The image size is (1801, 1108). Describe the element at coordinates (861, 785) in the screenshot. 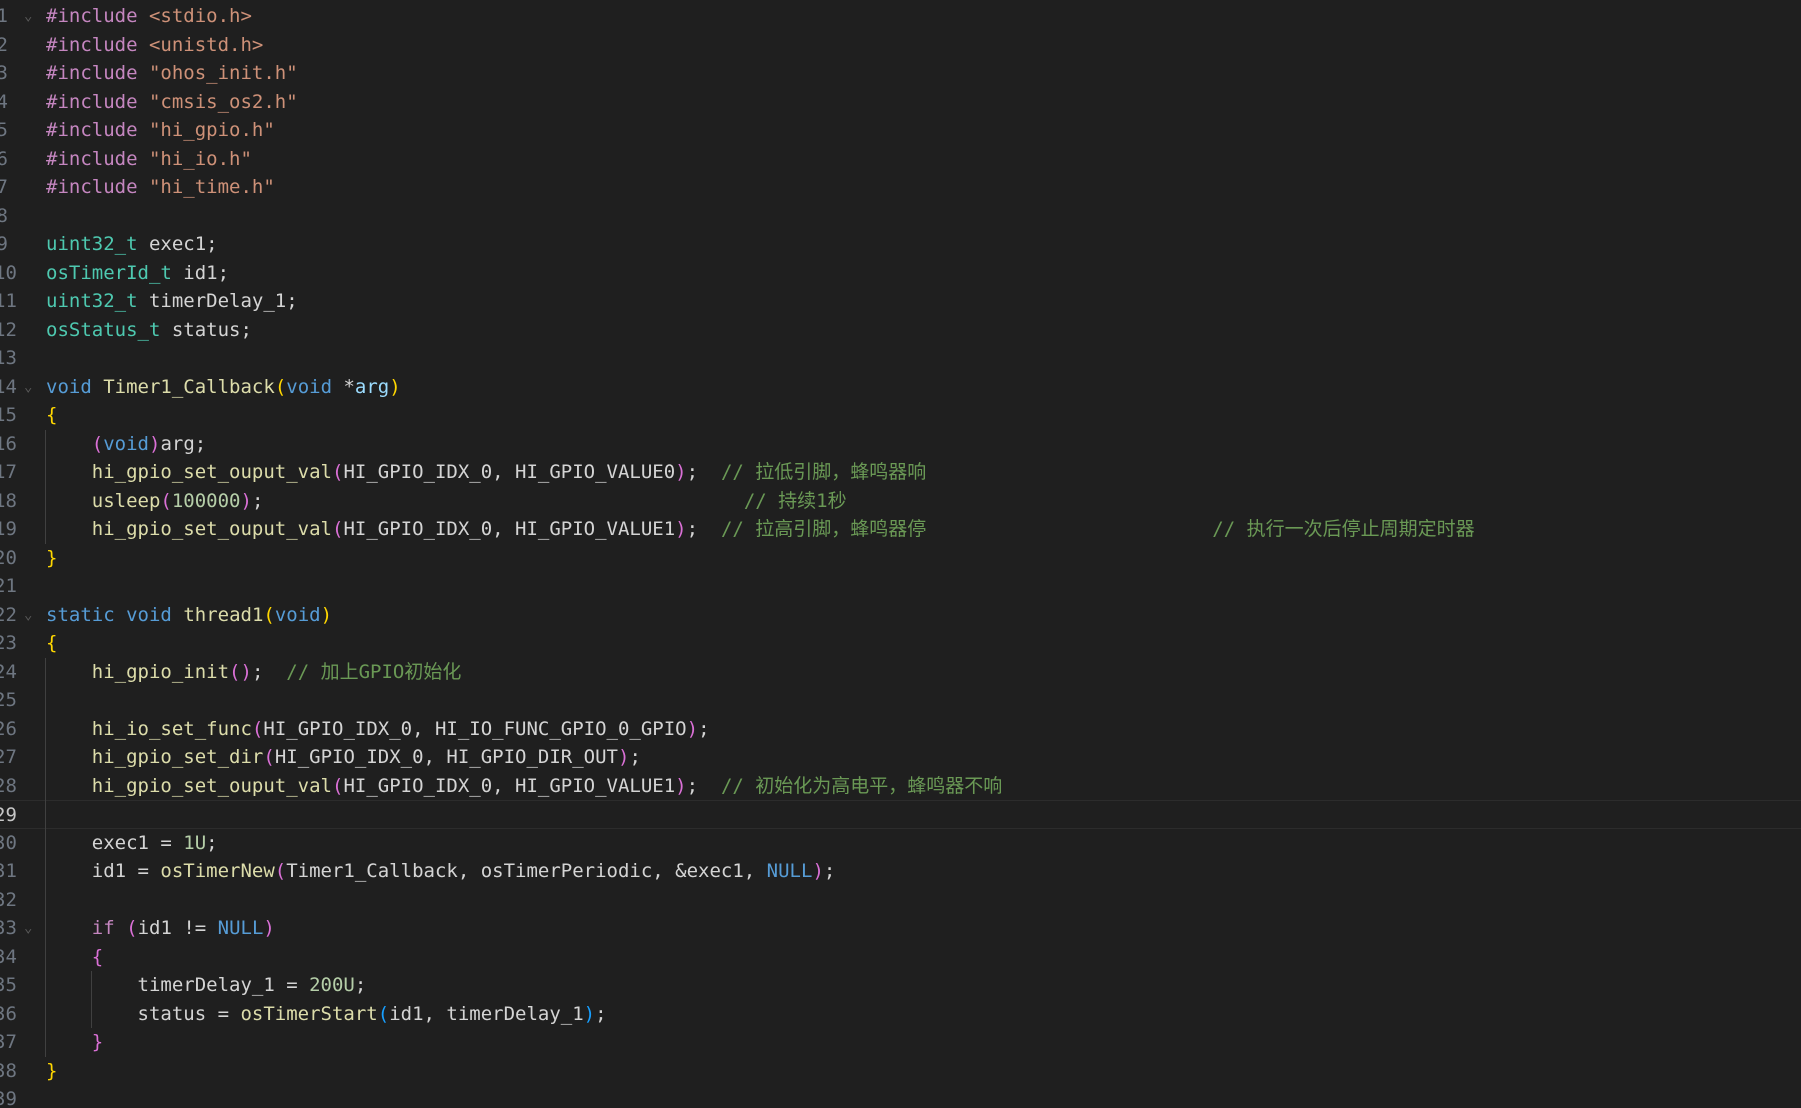

I see `code-token: // 初始化为高电平，蜂鸣器不响` at that location.